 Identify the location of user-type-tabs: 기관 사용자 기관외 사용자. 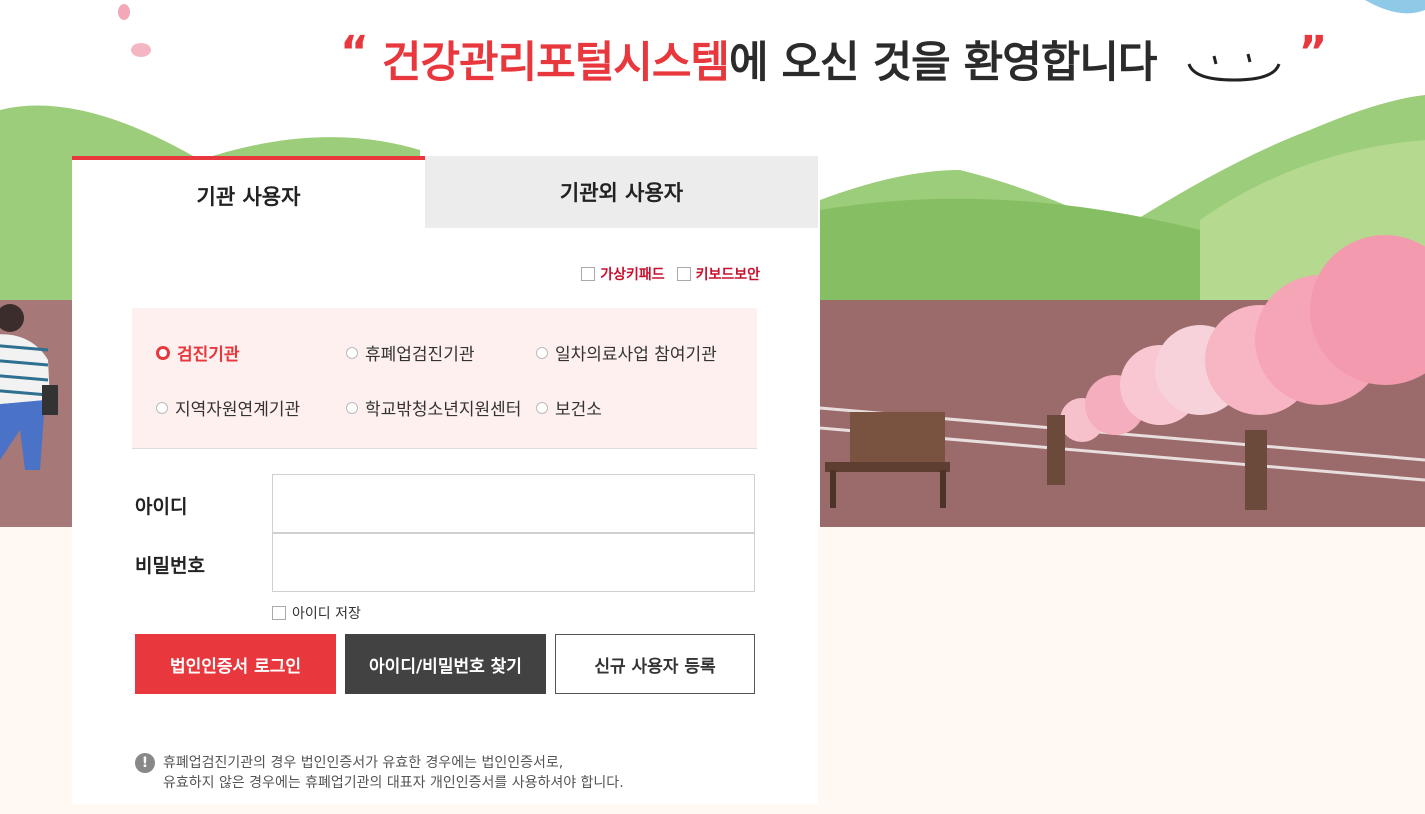
(445, 192).